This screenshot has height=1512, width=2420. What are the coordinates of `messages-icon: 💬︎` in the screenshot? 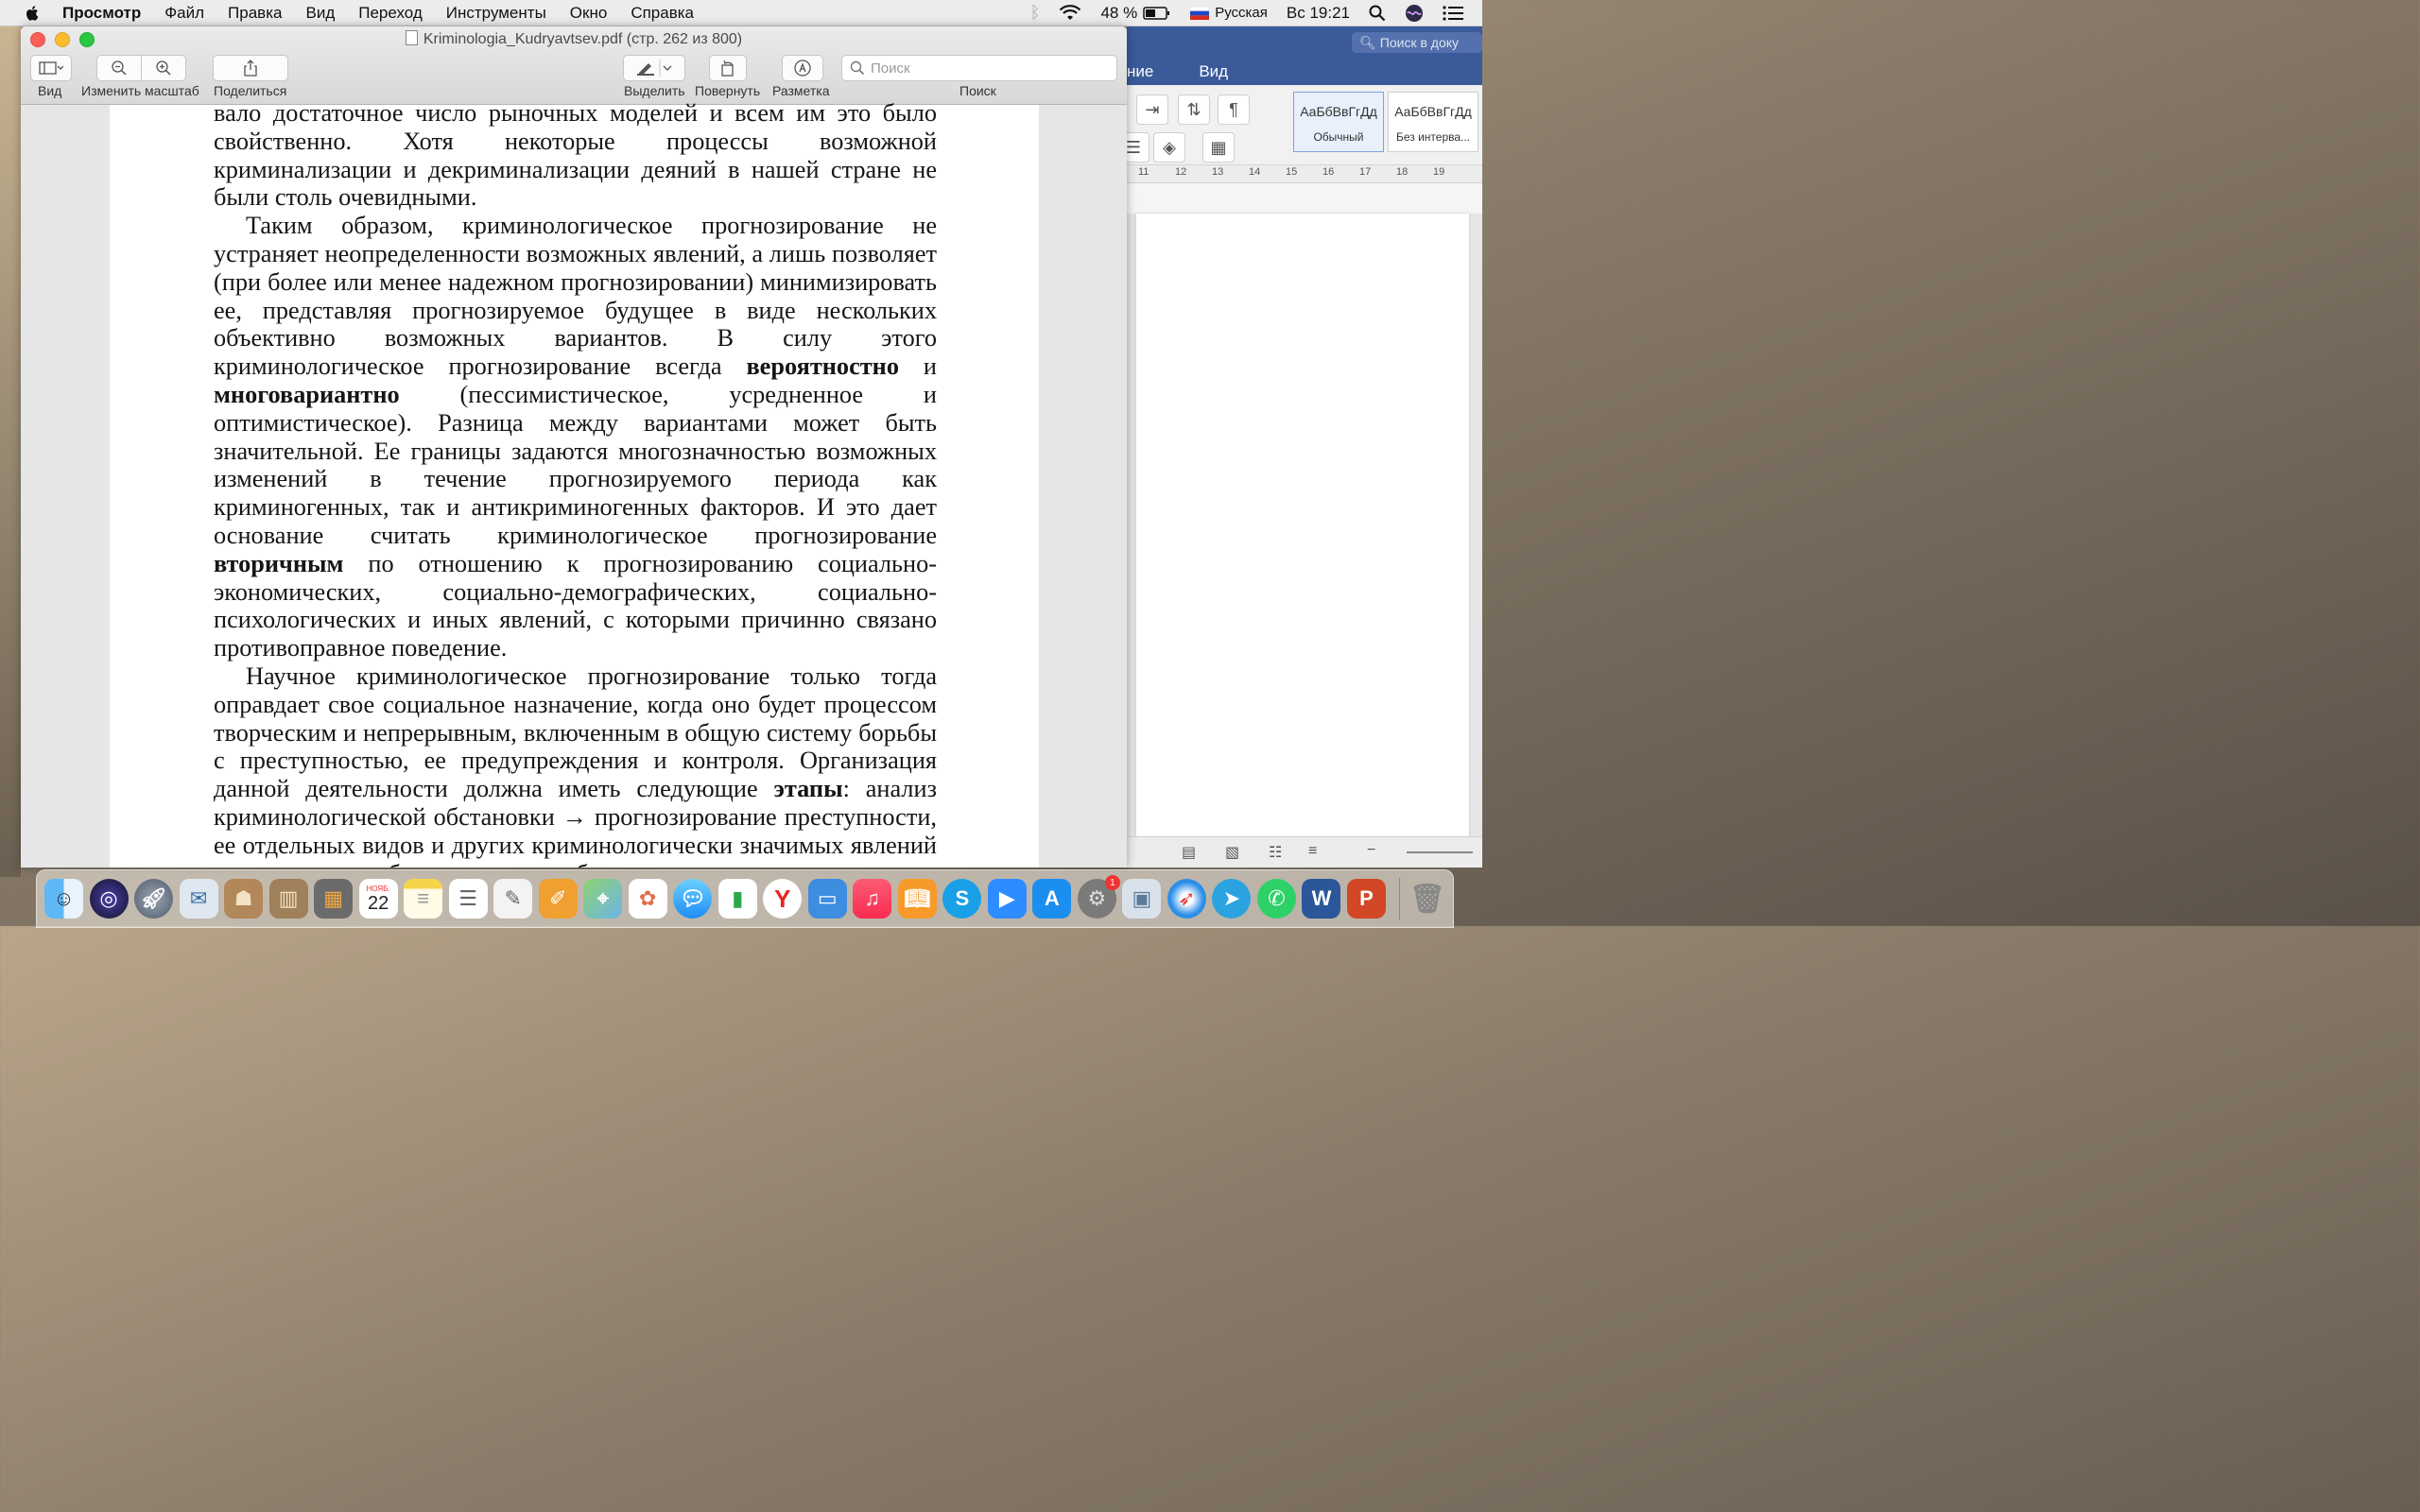 It's located at (693, 899).